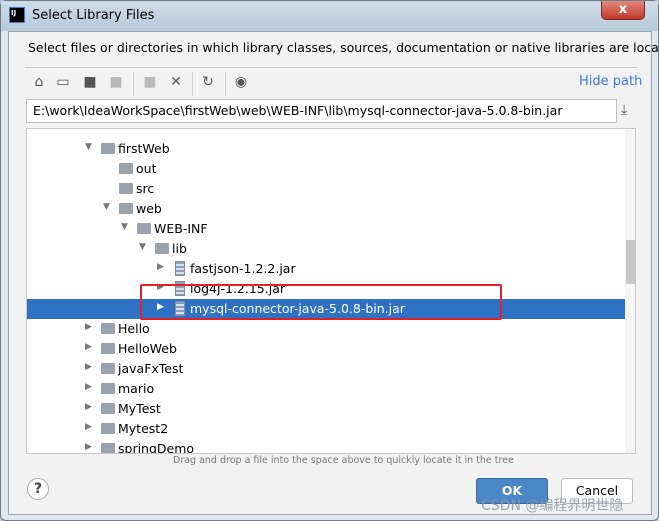  What do you see at coordinates (208, 82) in the screenshot?
I see `refresh-icon: ↻` at bounding box center [208, 82].